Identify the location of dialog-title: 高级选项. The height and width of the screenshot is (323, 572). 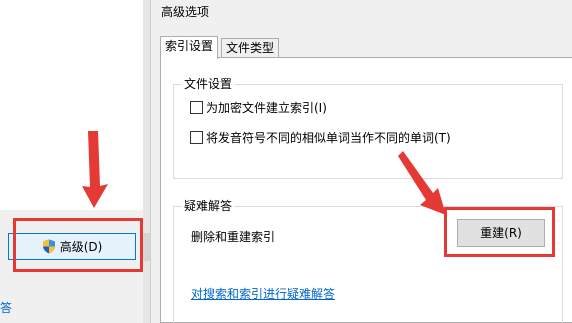
(185, 12).